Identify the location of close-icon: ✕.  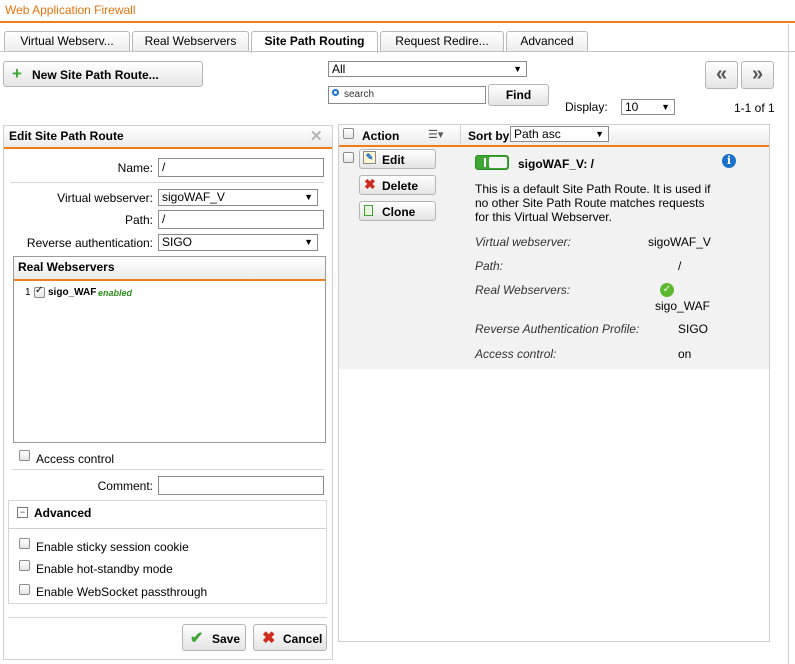
(316, 136).